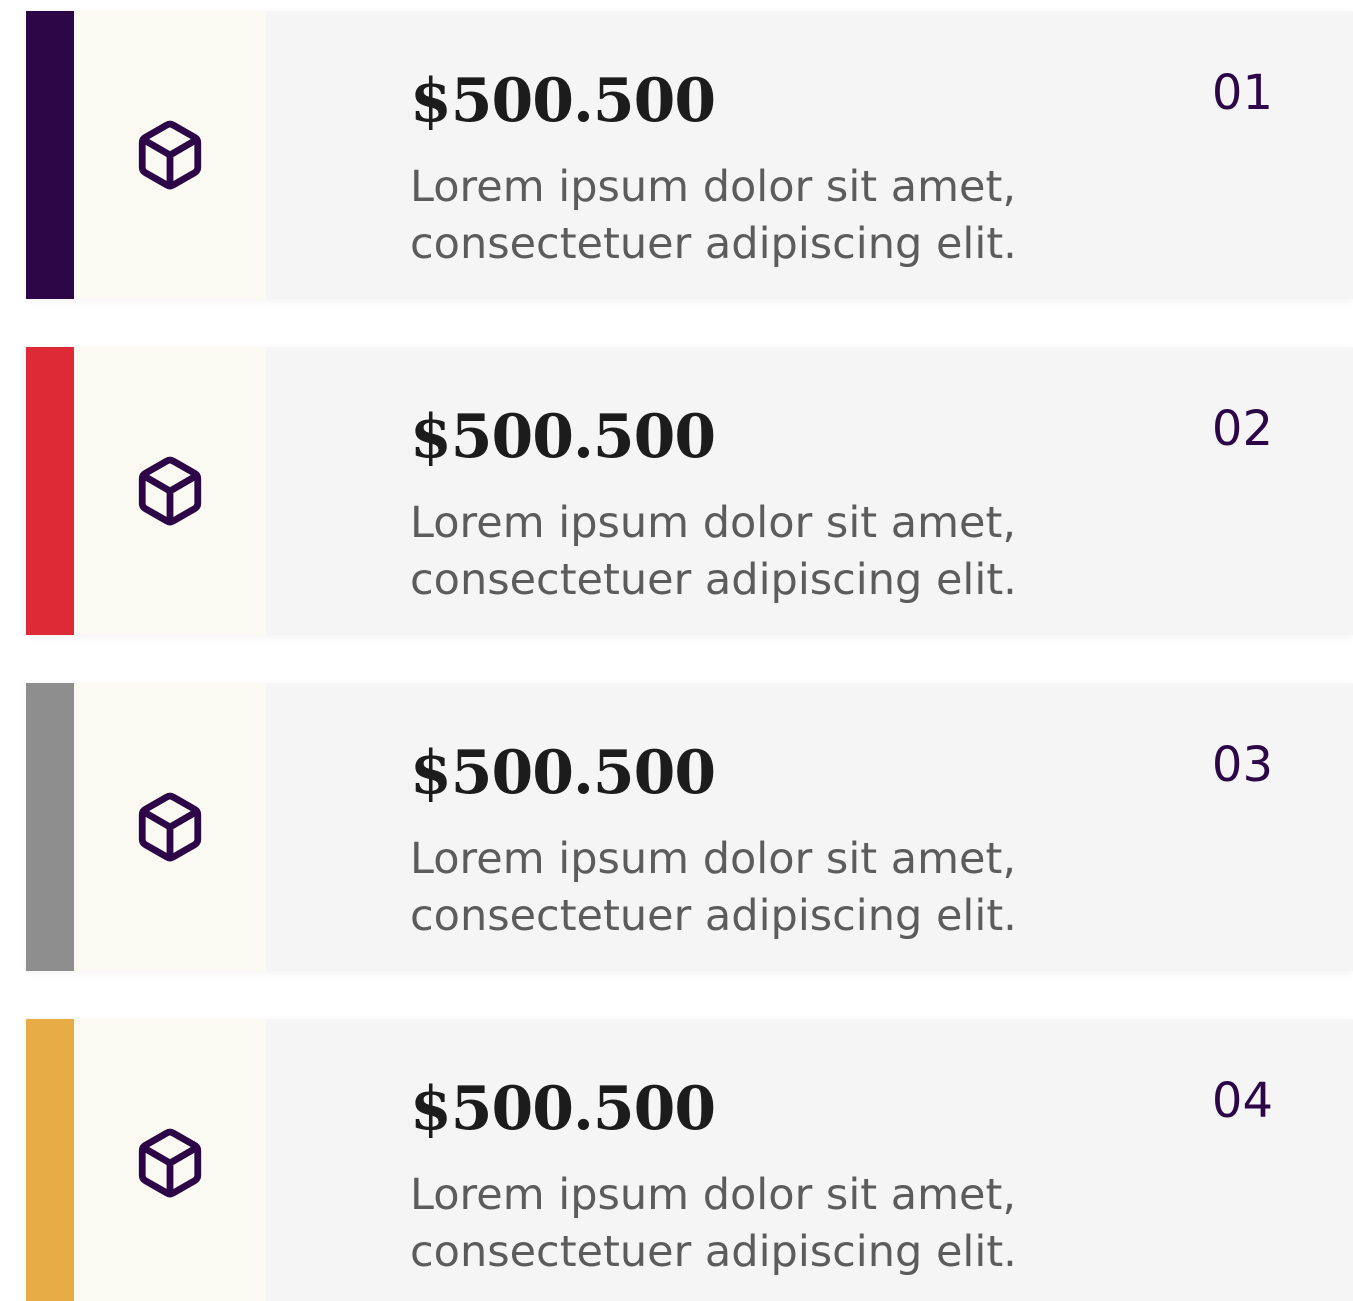  Describe the element at coordinates (1242, 1101) in the screenshot. I see `stat-number: 04` at that location.